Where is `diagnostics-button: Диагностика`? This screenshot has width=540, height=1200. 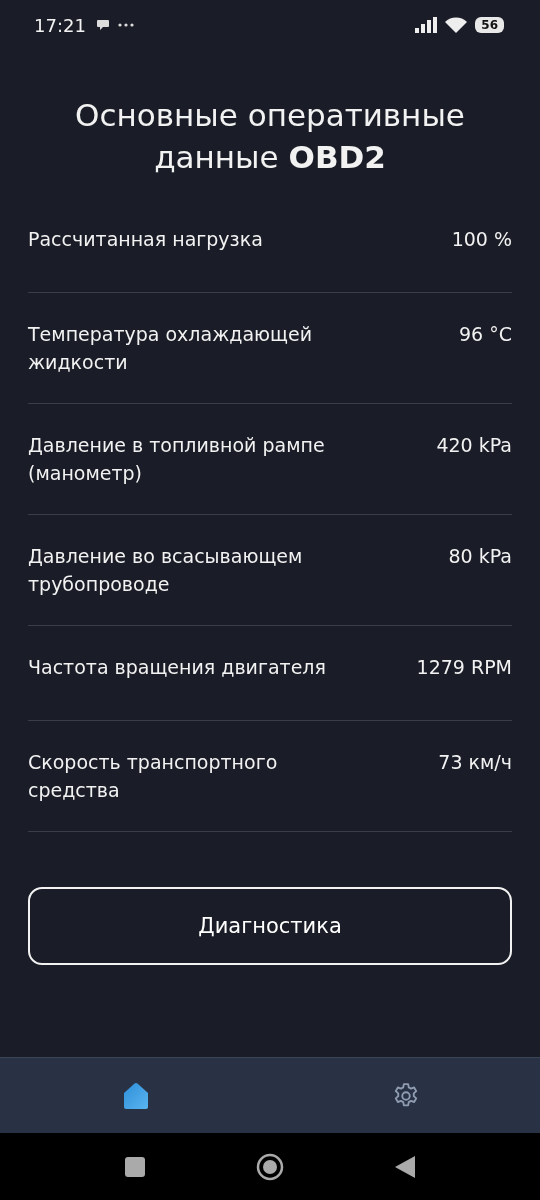
diagnostics-button: Диагностика is located at coordinates (270, 926).